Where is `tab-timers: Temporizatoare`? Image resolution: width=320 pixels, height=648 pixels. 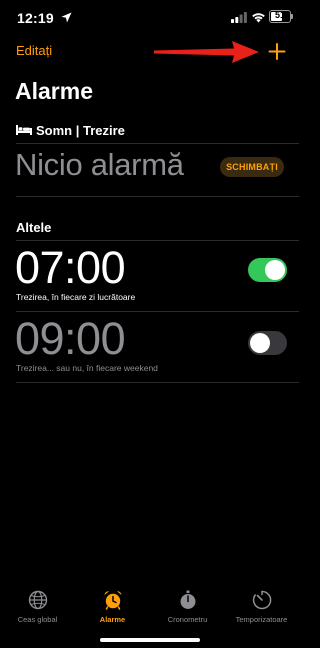 tab-timers: Temporizatoare is located at coordinates (261, 607).